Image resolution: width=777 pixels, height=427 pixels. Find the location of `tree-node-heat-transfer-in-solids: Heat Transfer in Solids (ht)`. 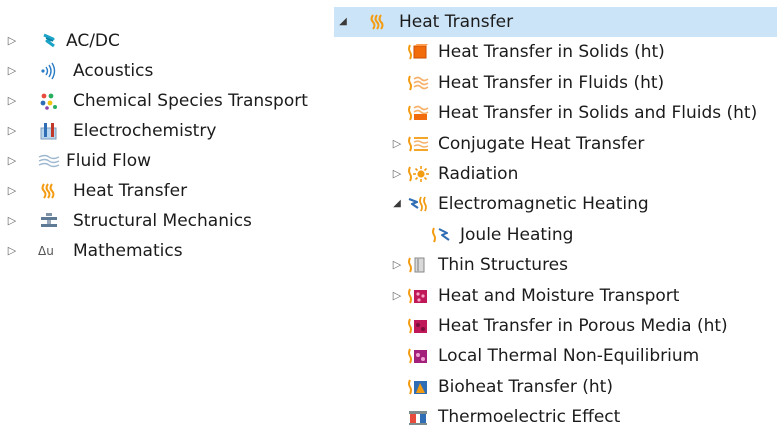

tree-node-heat-transfer-in-solids: Heat Transfer in Solids (ht) is located at coordinates (555, 52).